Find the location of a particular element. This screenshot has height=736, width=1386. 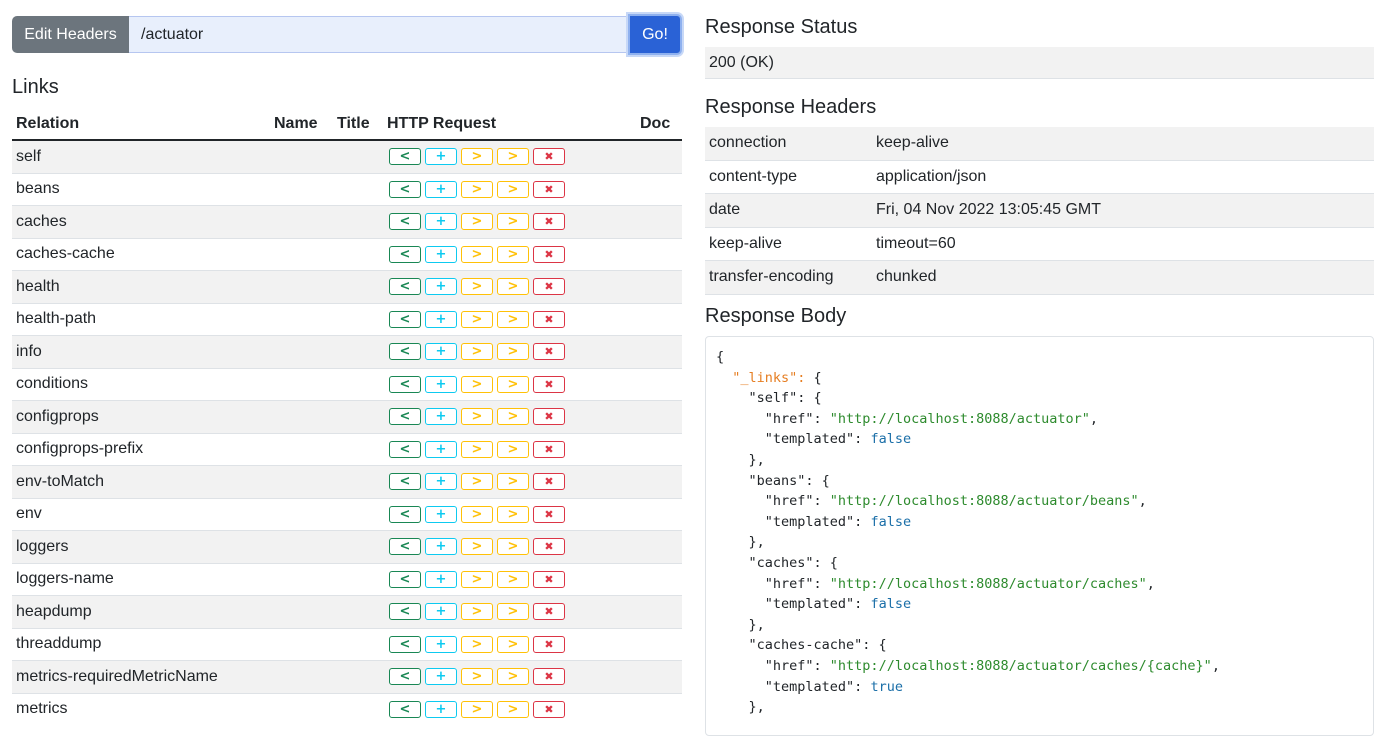

edit-headers-button: Edit Headers is located at coordinates (70, 34).